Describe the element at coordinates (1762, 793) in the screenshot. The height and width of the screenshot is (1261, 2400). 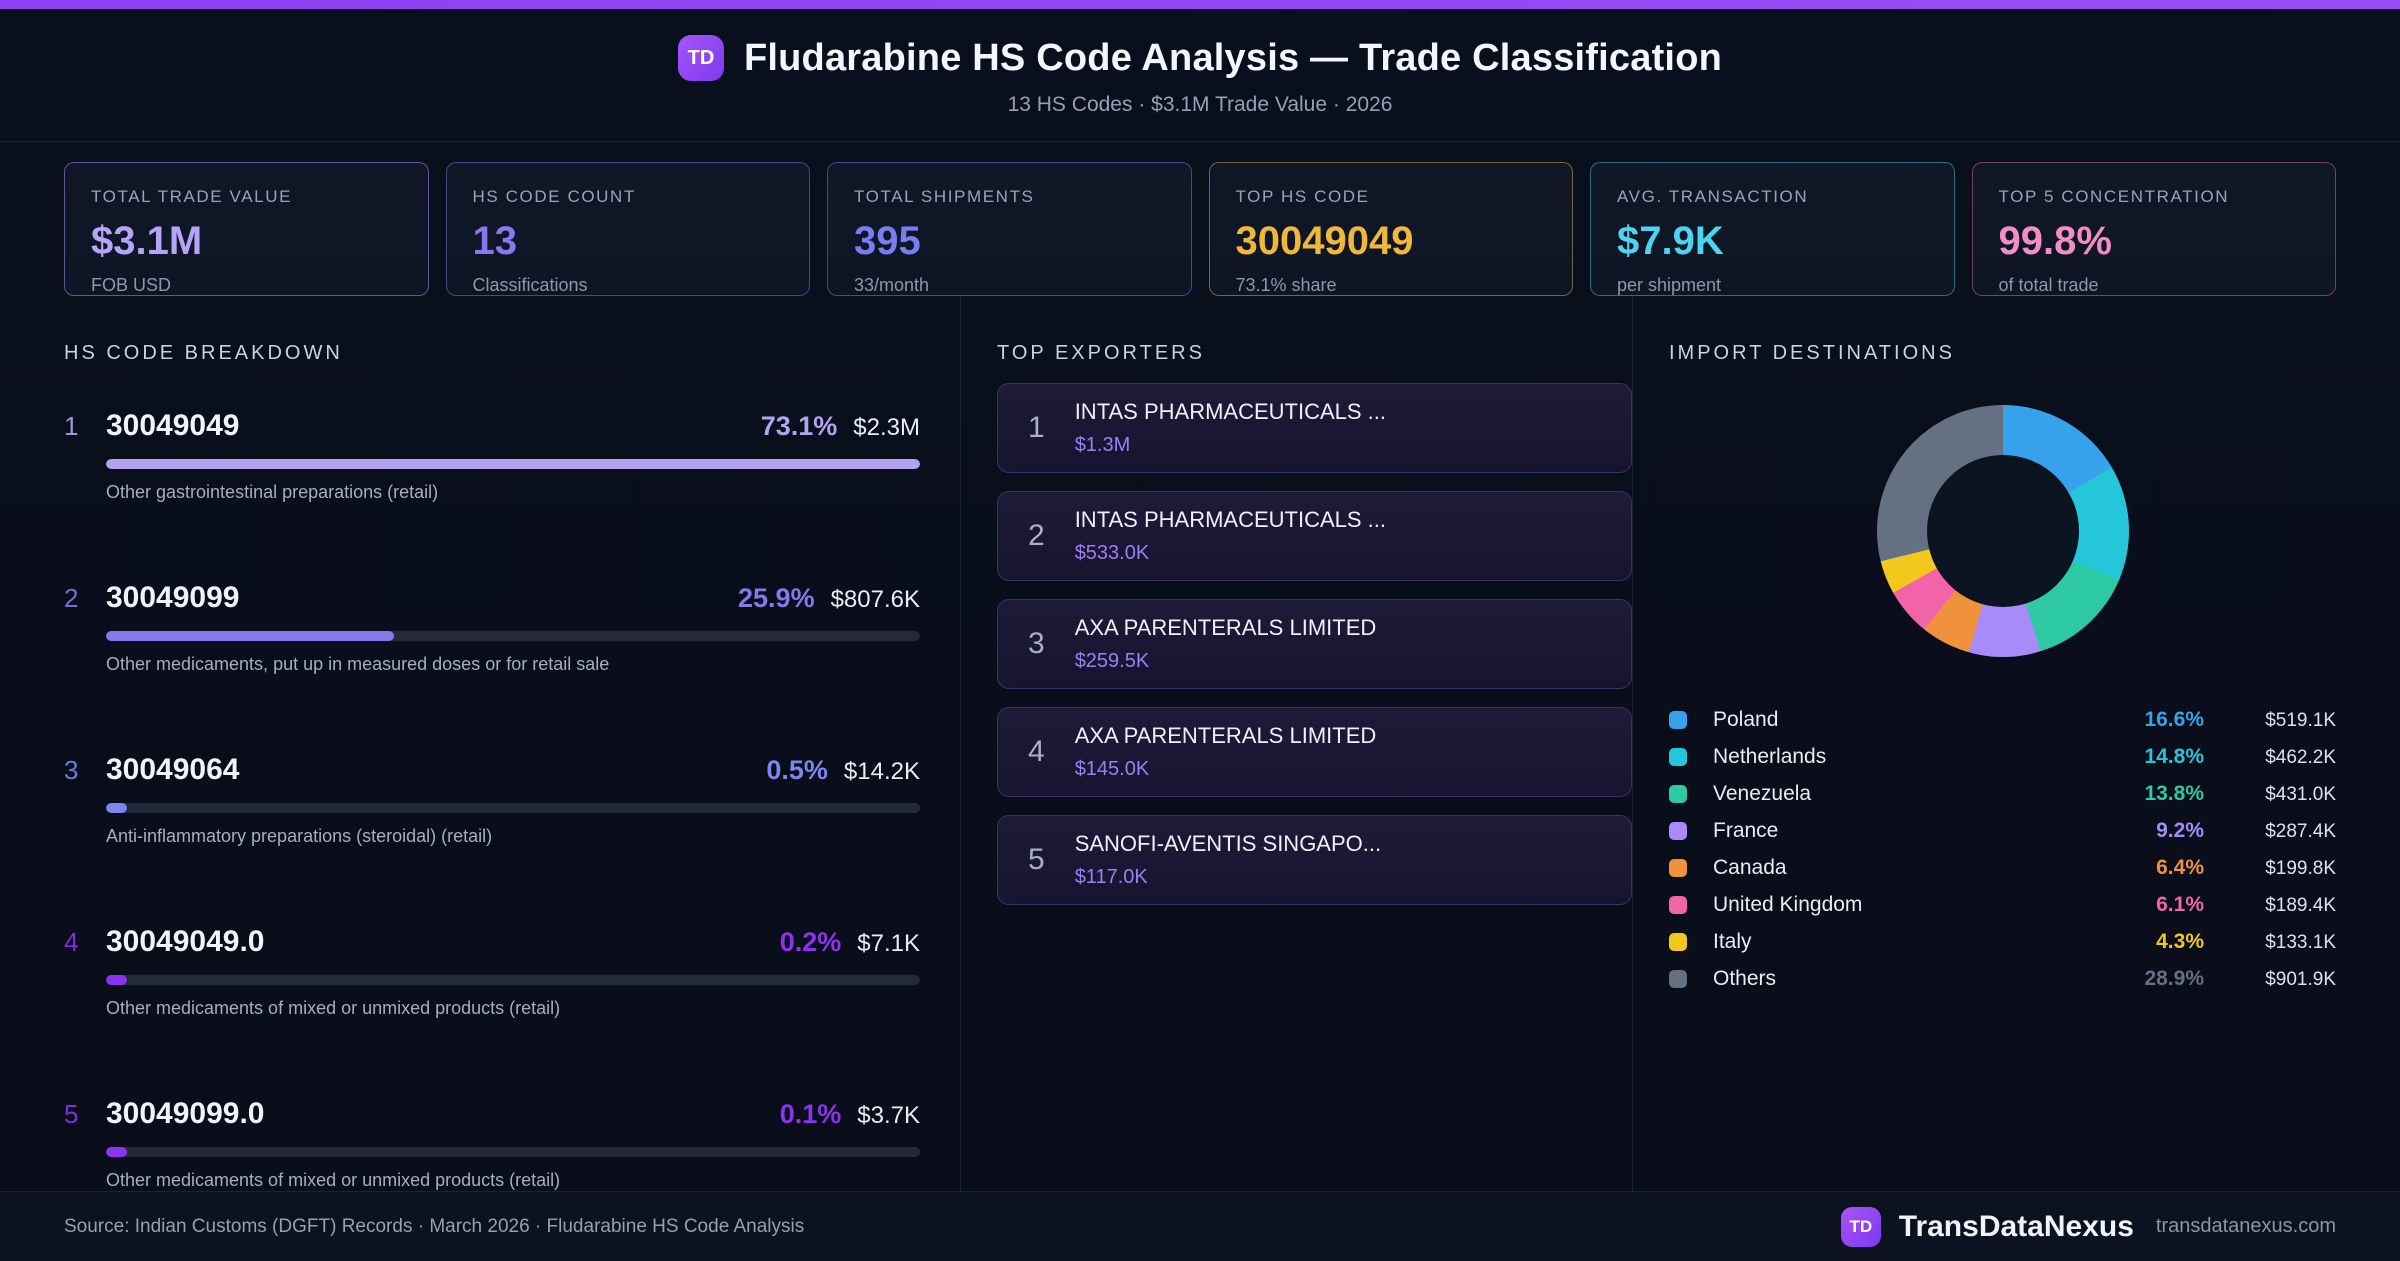
I see `country-label: Venezuela` at that location.